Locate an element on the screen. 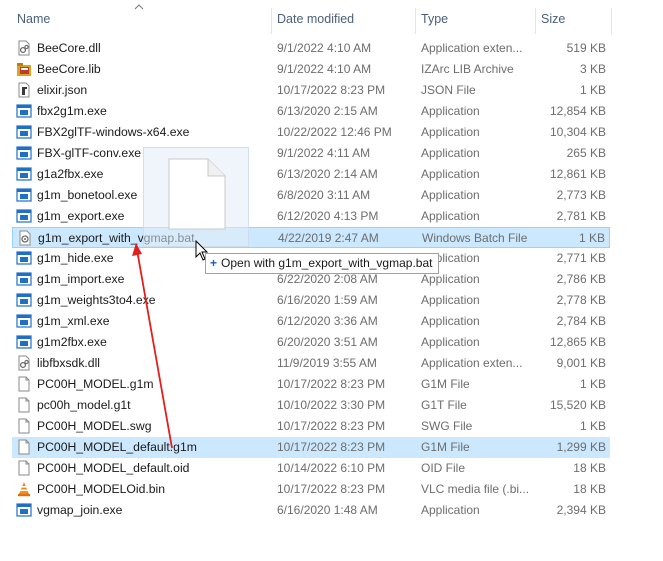 The height and width of the screenshot is (561, 663). drag-arrow-line is located at coordinates (154, 349).